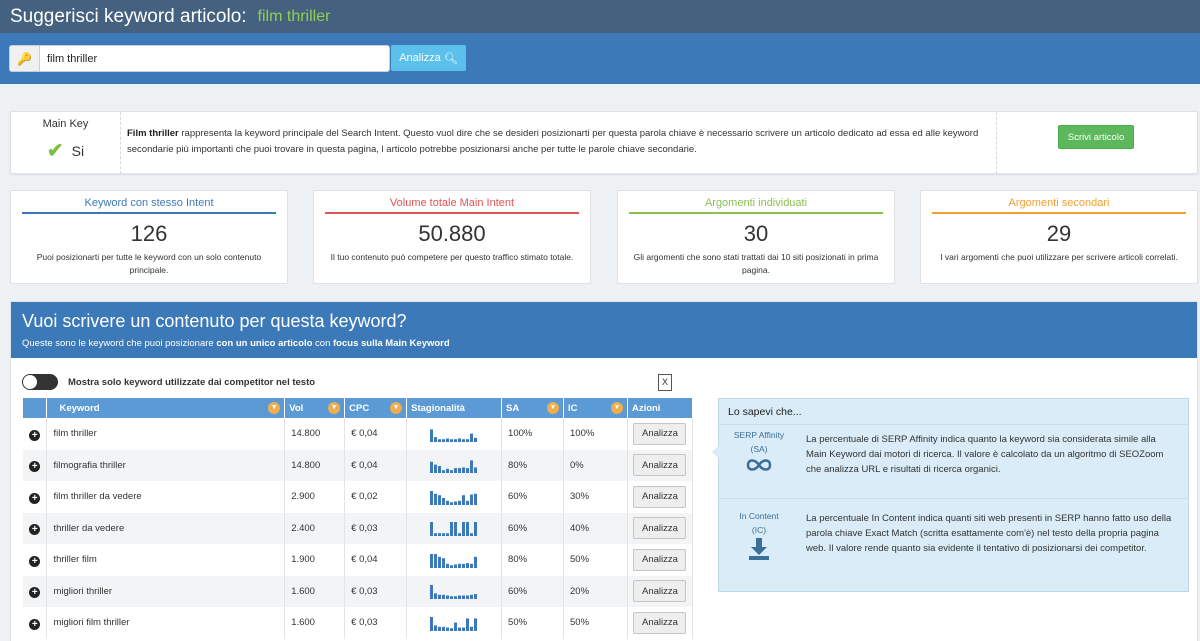  Describe the element at coordinates (450, 58) in the screenshot. I see `search-icon: 🔍︎` at that location.